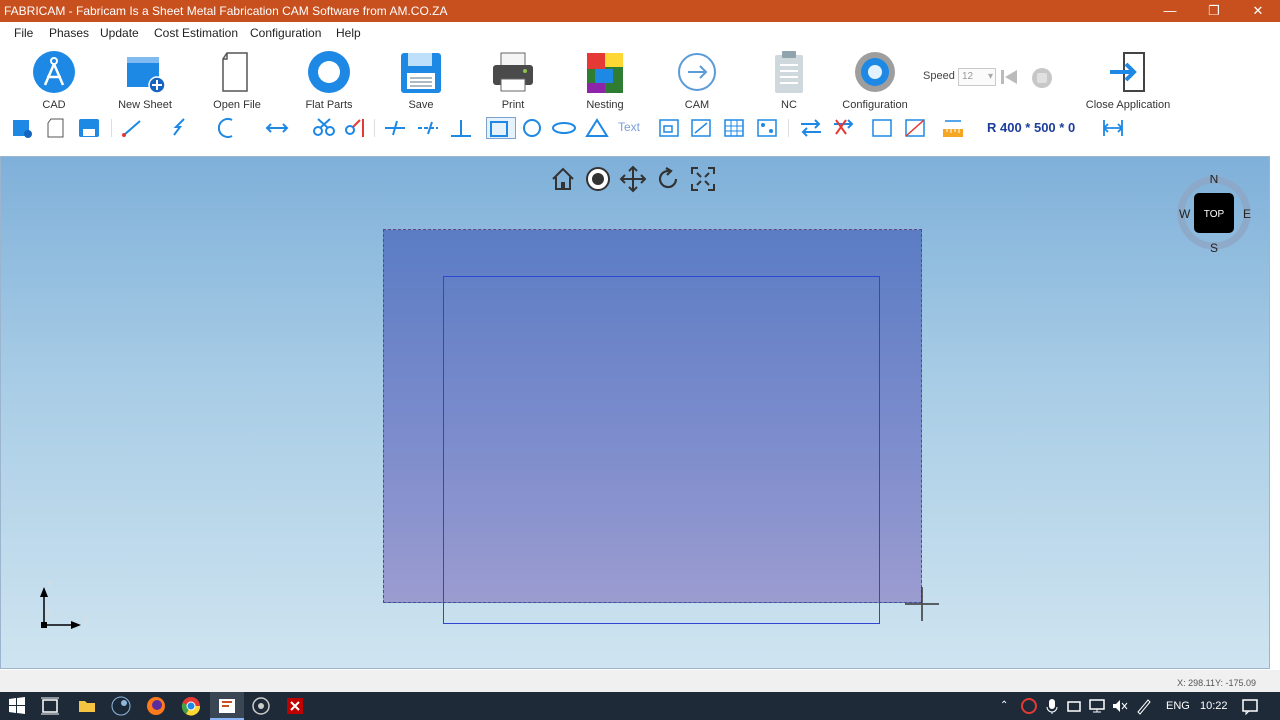 The image size is (1280, 720). Describe the element at coordinates (237, 79) in the screenshot. I see `open-file-button: Open File` at that location.